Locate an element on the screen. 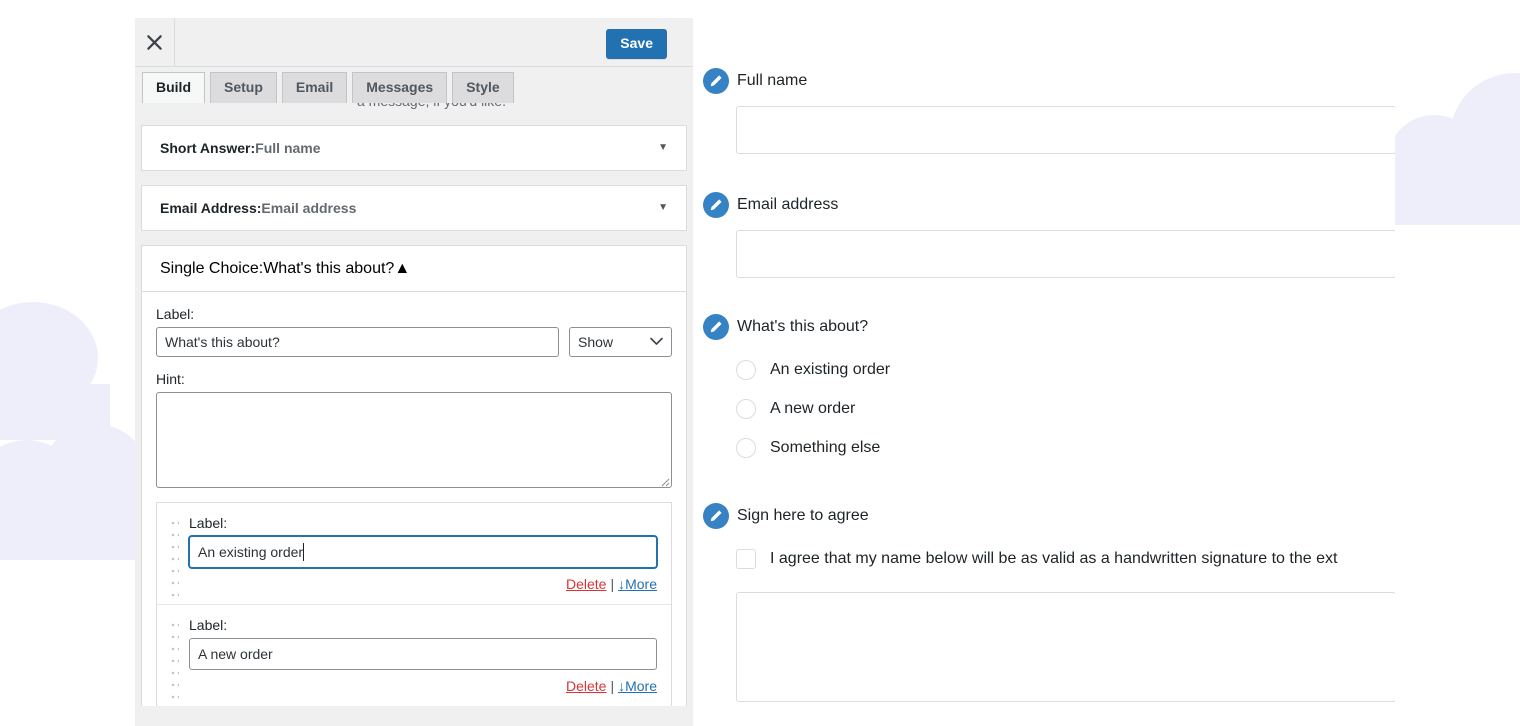  tab-build: Build is located at coordinates (173, 87).